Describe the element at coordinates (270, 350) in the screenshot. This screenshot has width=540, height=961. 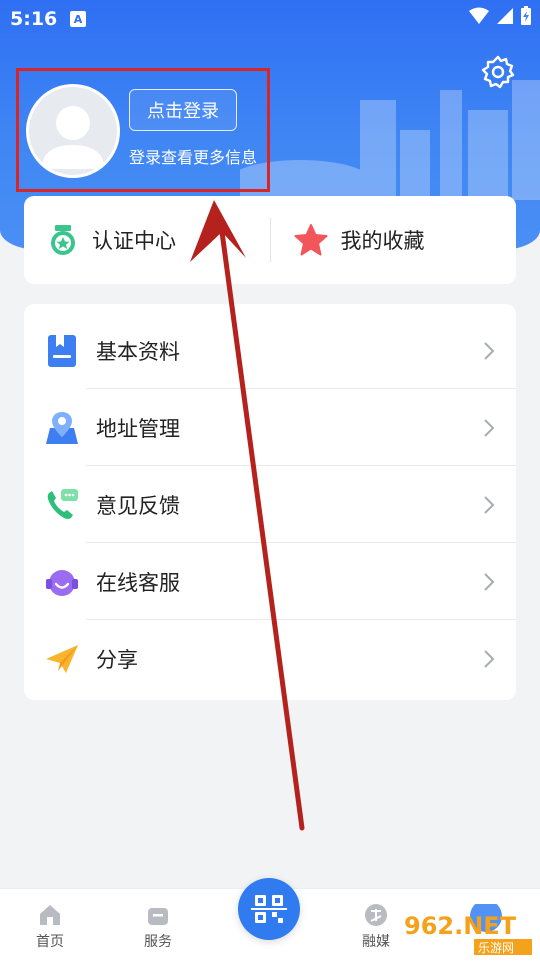
I see `menu-item-basic-info: 基本资料` at that location.